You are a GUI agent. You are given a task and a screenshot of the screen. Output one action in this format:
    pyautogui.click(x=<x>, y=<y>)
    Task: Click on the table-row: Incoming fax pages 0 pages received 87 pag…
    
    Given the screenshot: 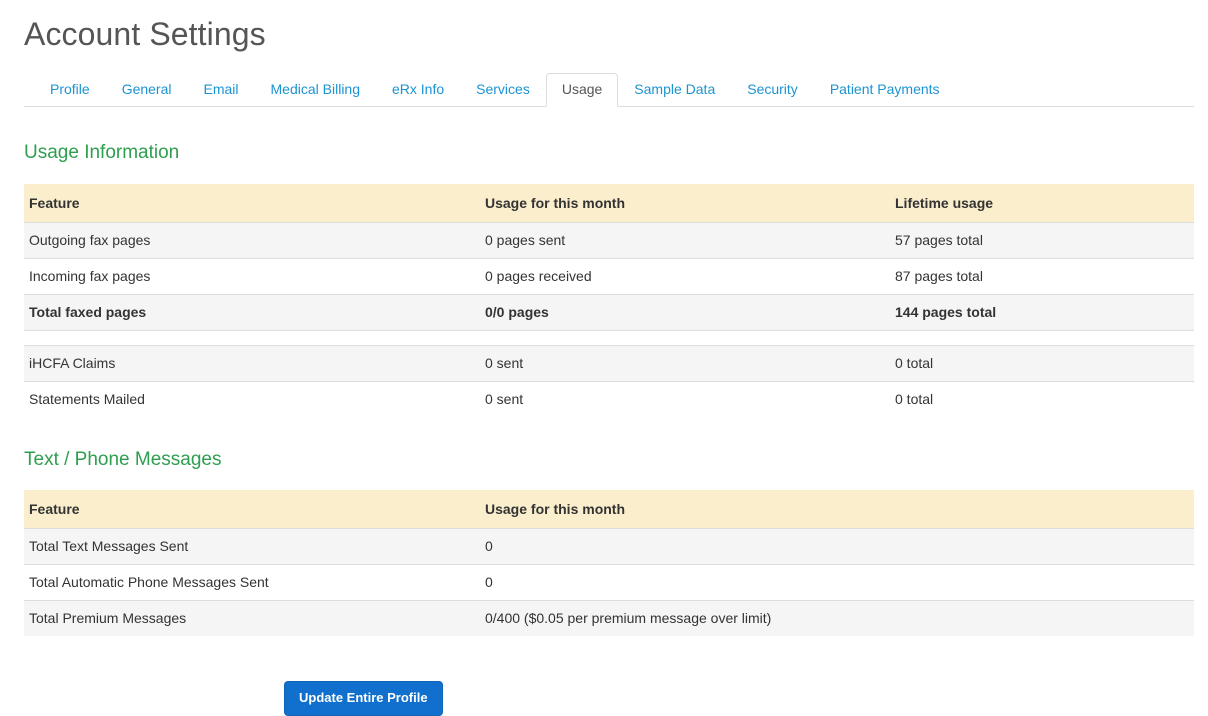 What is the action you would take?
    pyautogui.click(x=609, y=276)
    